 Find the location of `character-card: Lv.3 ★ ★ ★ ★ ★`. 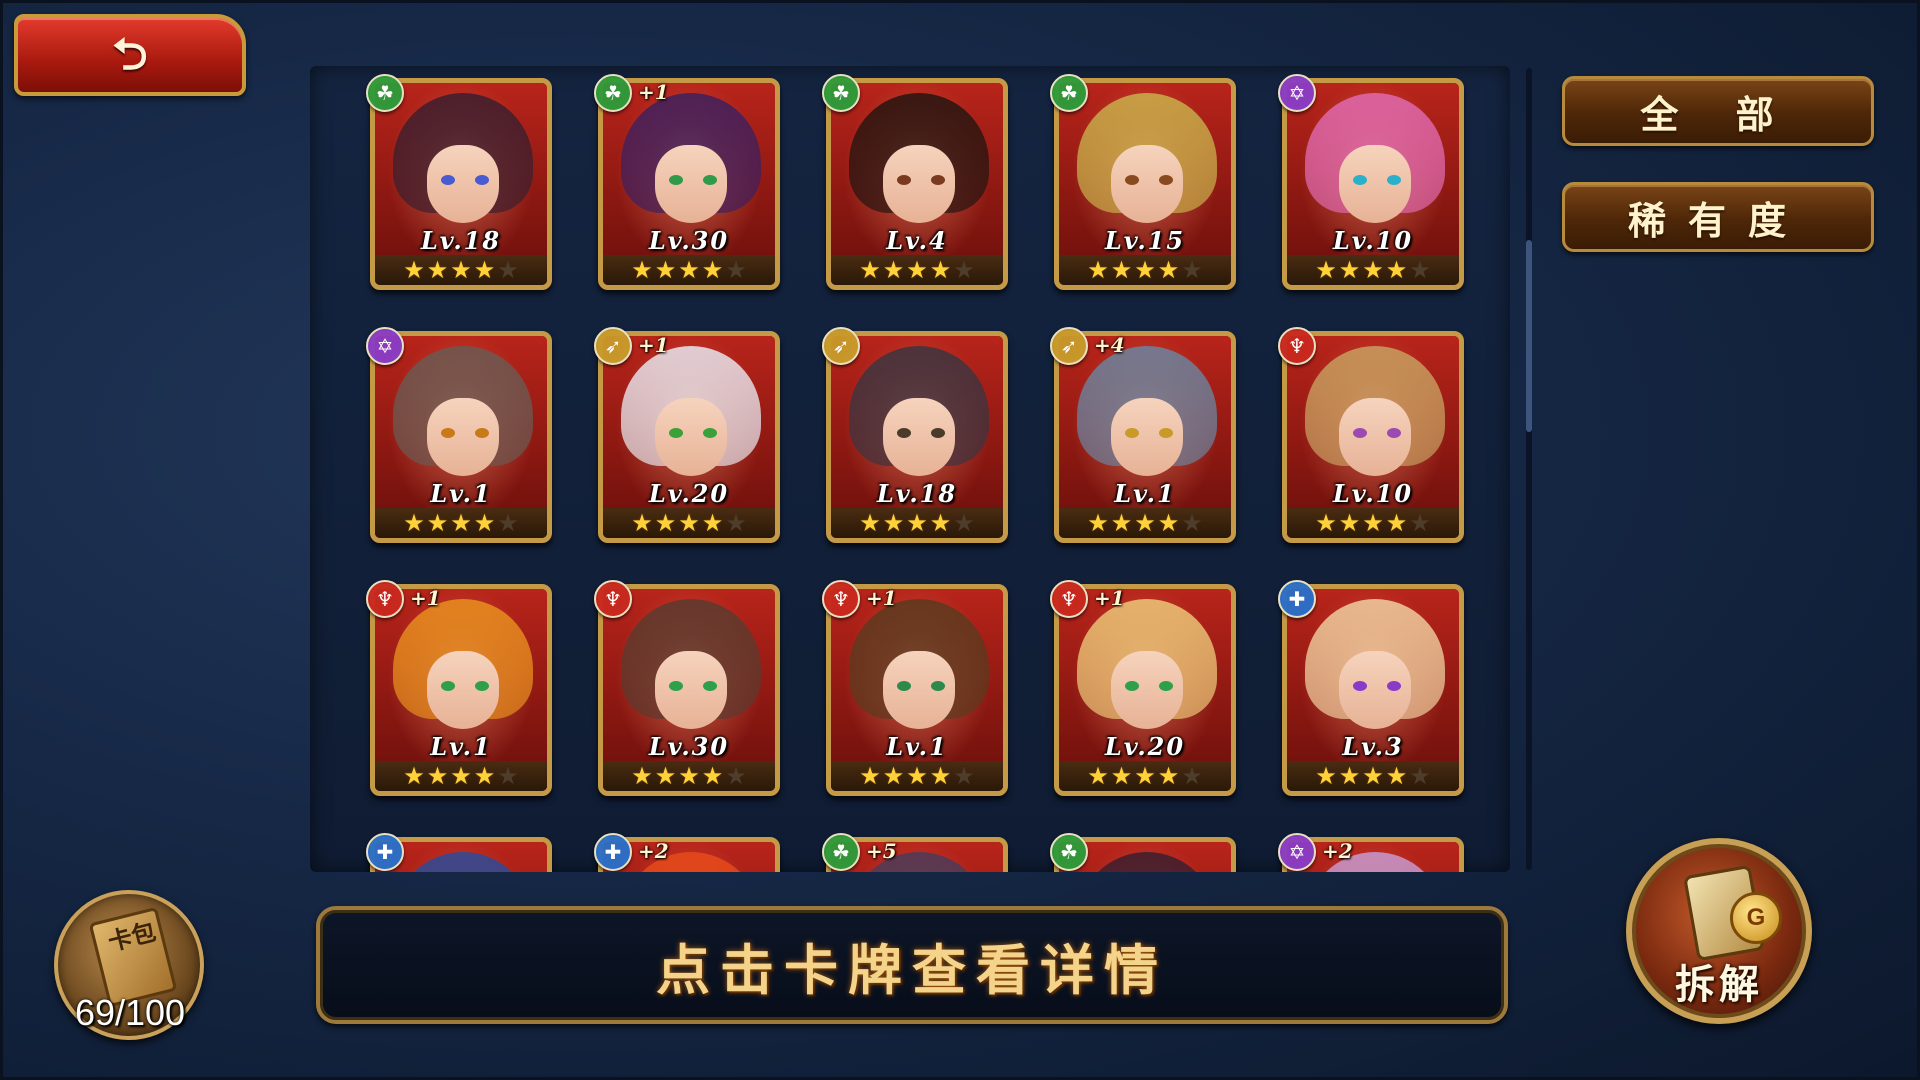

character-card: Lv.3 ★ ★ ★ ★ ★ is located at coordinates (1373, 690).